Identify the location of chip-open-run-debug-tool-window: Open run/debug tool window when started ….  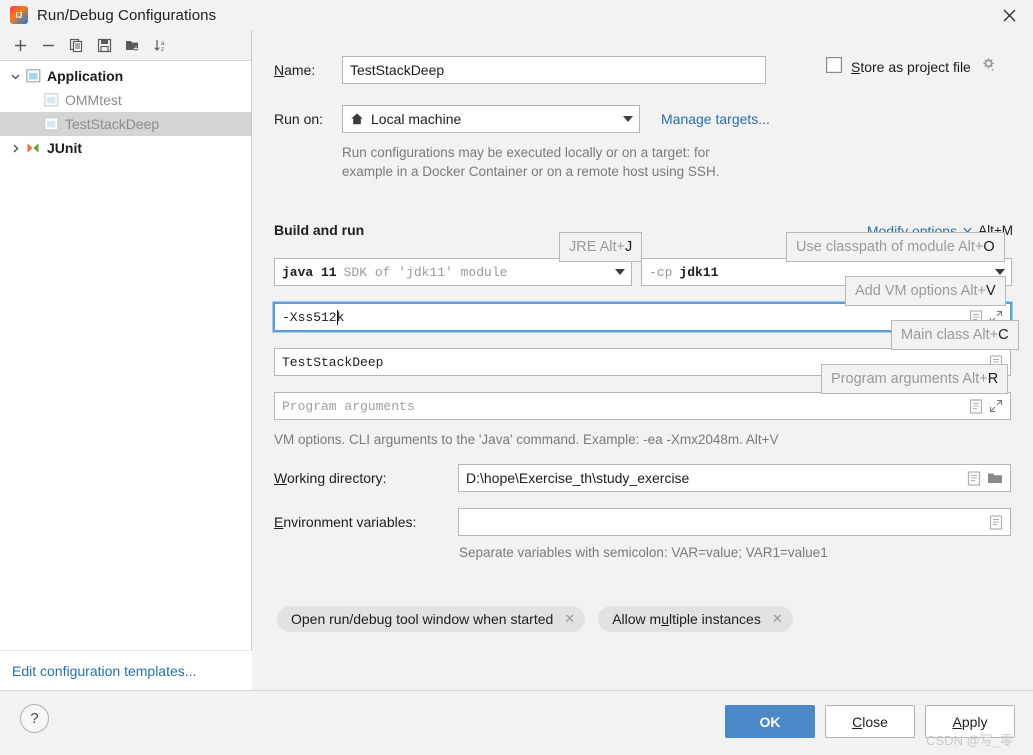
(431, 619).